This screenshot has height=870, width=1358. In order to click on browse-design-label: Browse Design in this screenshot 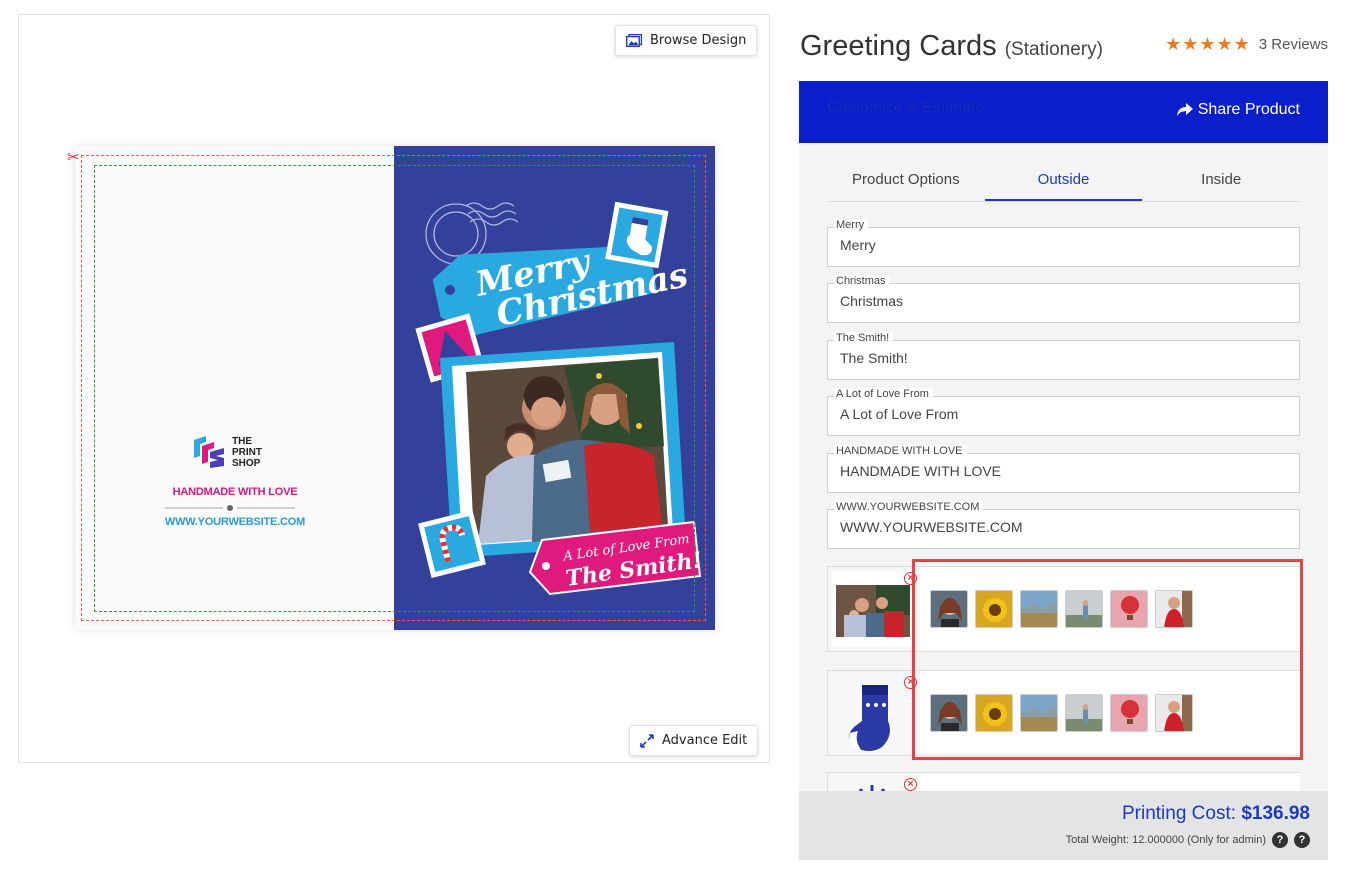, I will do `click(698, 40)`.